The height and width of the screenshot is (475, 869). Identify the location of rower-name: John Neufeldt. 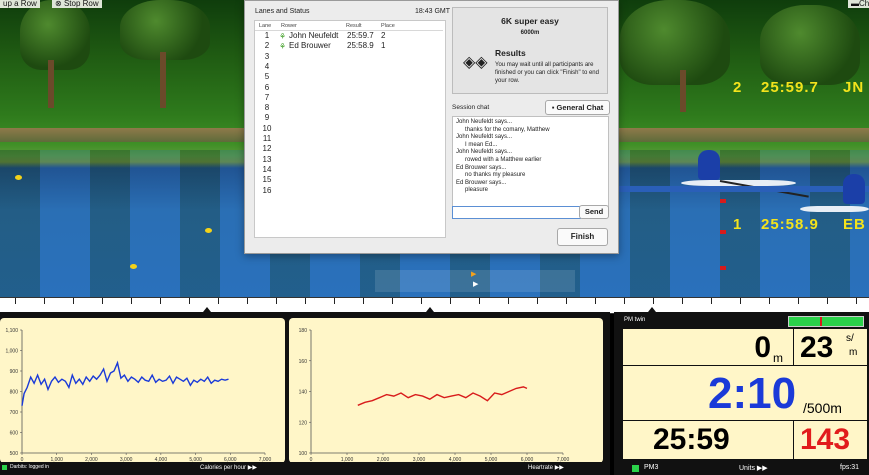
(314, 35).